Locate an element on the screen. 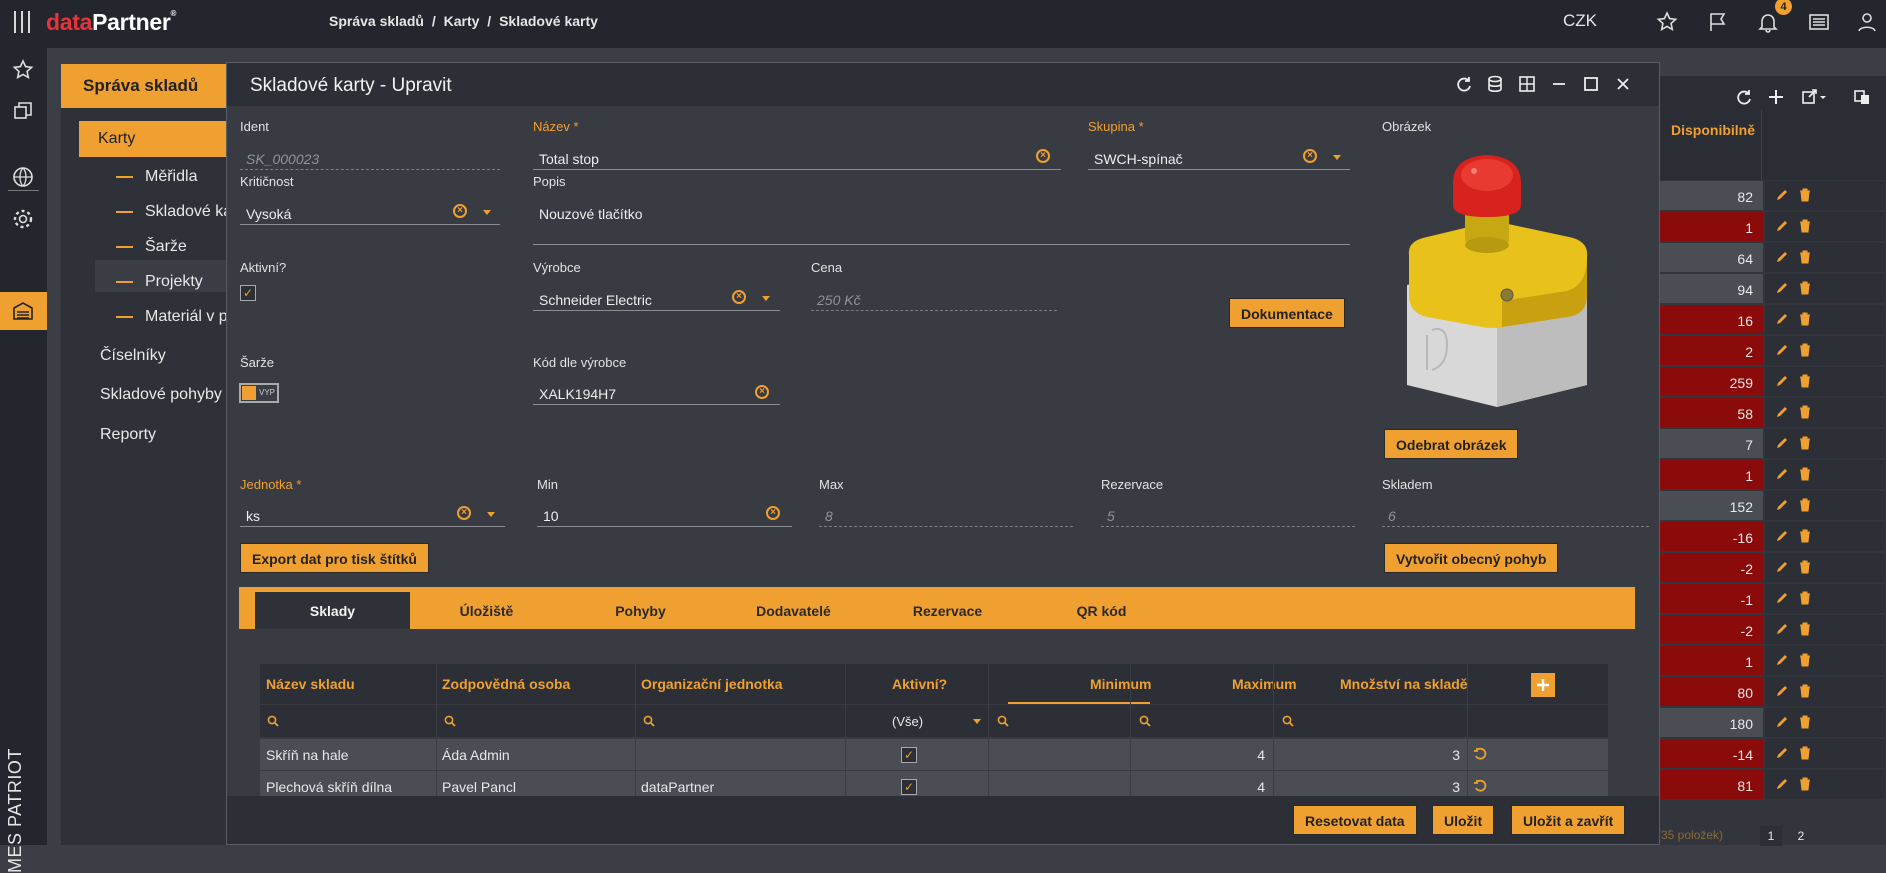 The width and height of the screenshot is (1886, 873). column-header: Maximum is located at coordinates (1264, 684).